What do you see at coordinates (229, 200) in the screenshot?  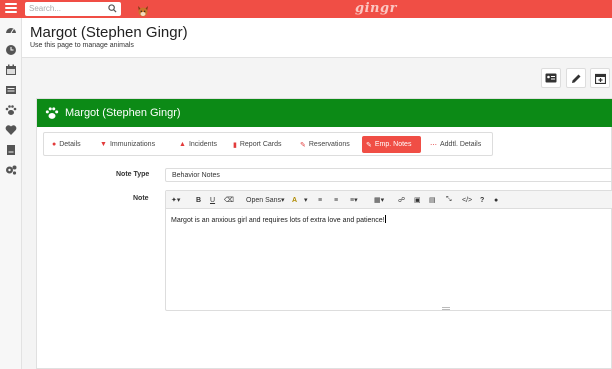 I see `eraser-icon: ⌫` at bounding box center [229, 200].